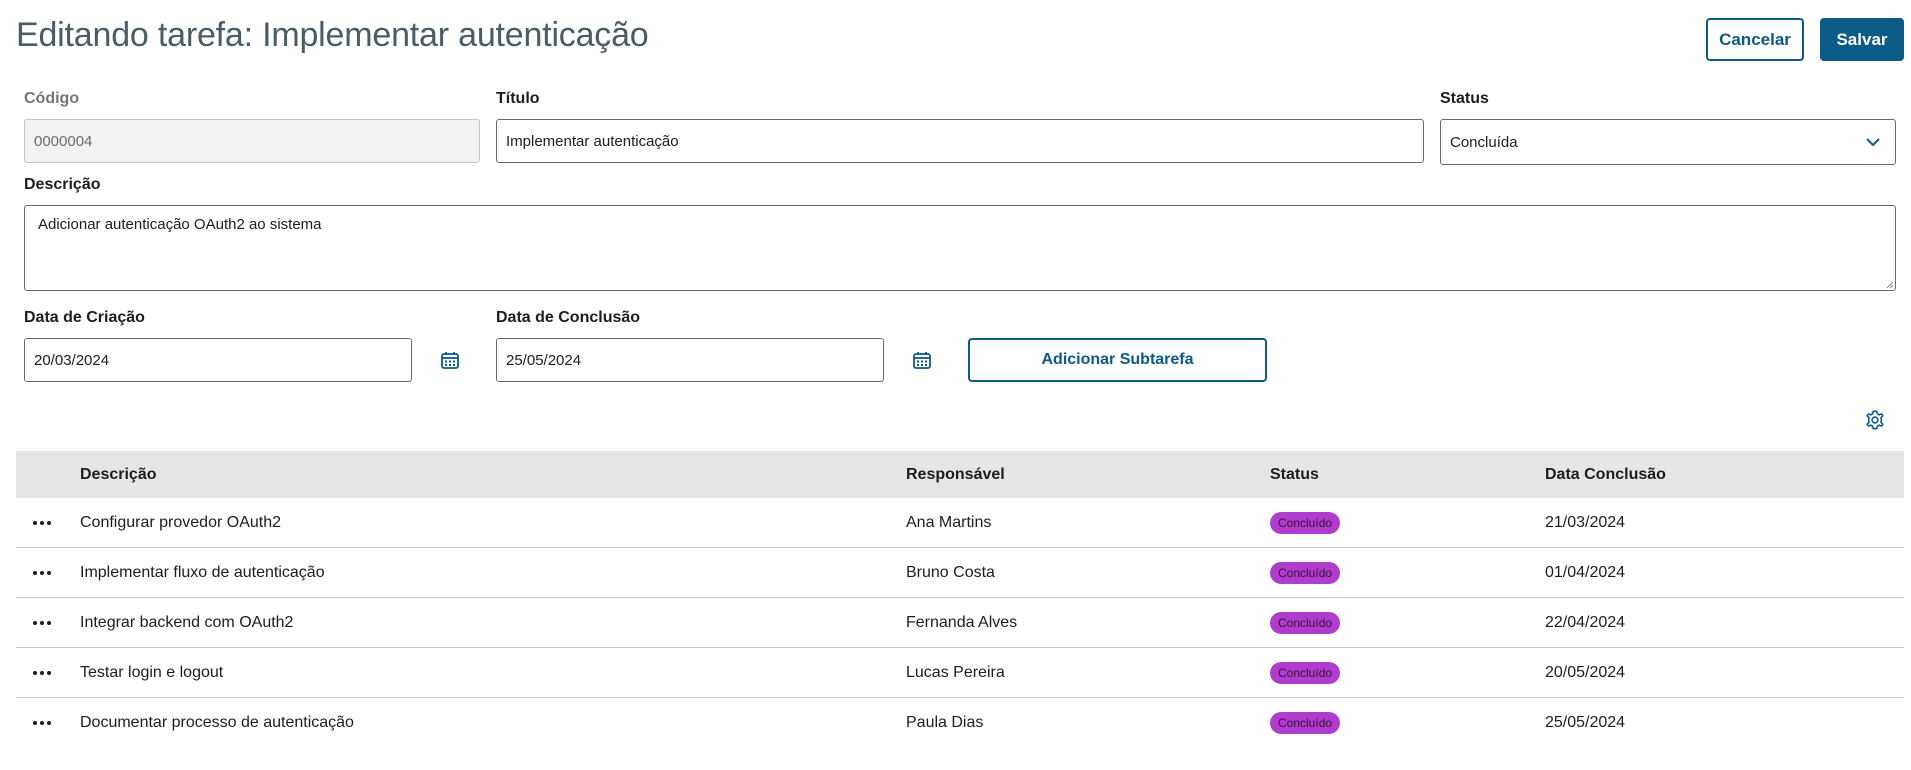 This screenshot has height=770, width=1911. Describe the element at coordinates (1484, 142) in the screenshot. I see `status-value: Concluída` at that location.